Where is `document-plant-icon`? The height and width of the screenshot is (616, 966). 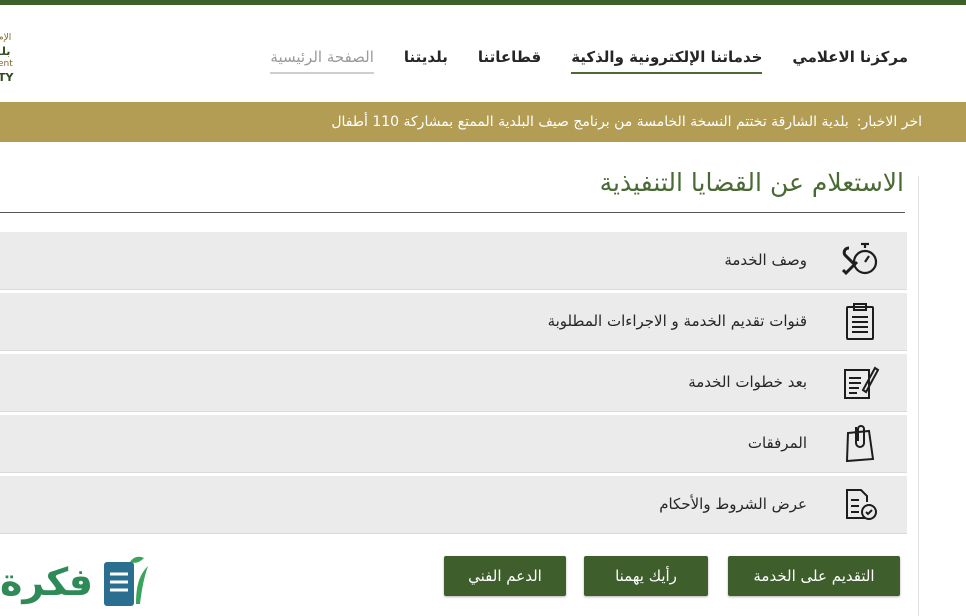 document-plant-icon is located at coordinates (126, 581).